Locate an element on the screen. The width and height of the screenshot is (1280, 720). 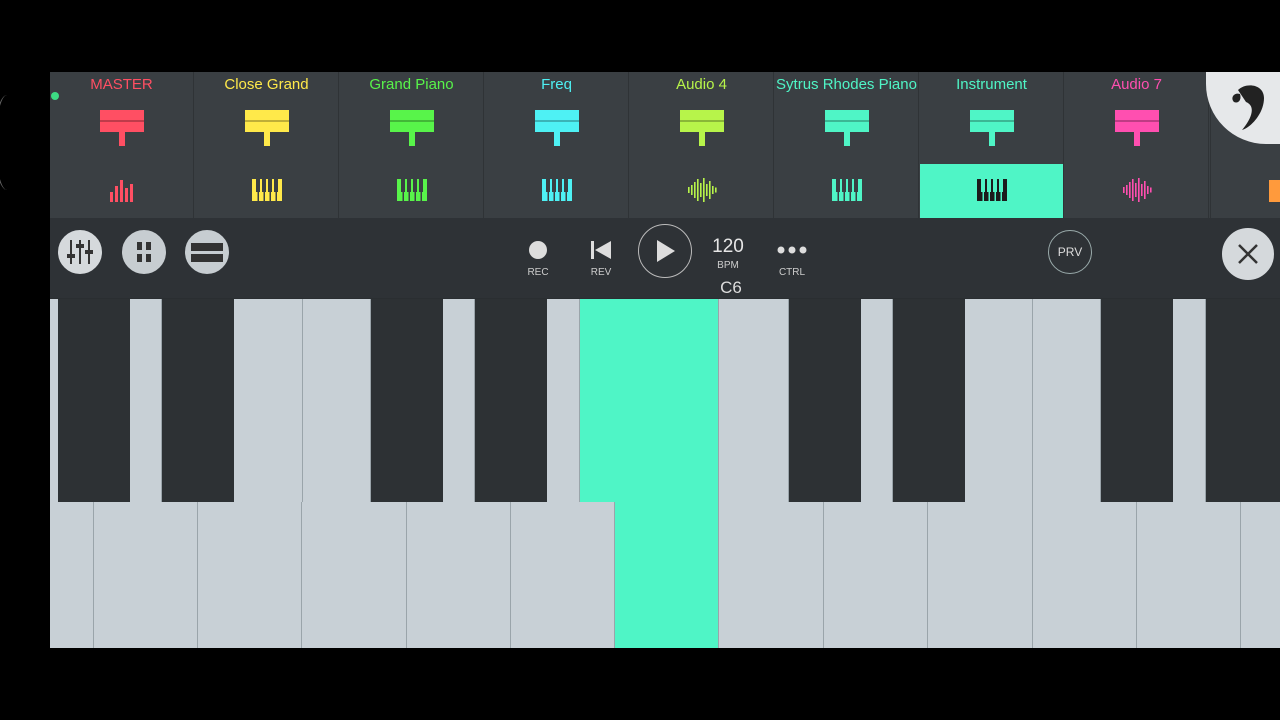
playlist-button is located at coordinates (207, 252).